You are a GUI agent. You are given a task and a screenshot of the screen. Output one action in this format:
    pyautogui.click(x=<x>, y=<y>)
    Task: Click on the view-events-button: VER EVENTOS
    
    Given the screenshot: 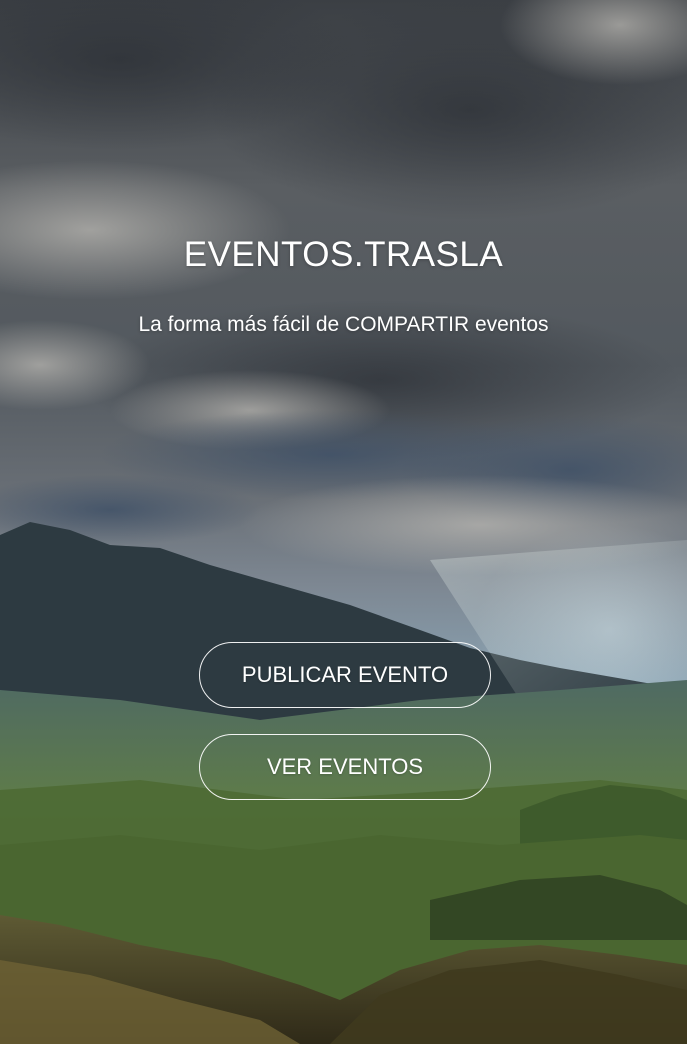 What is the action you would take?
    pyautogui.click(x=345, y=767)
    